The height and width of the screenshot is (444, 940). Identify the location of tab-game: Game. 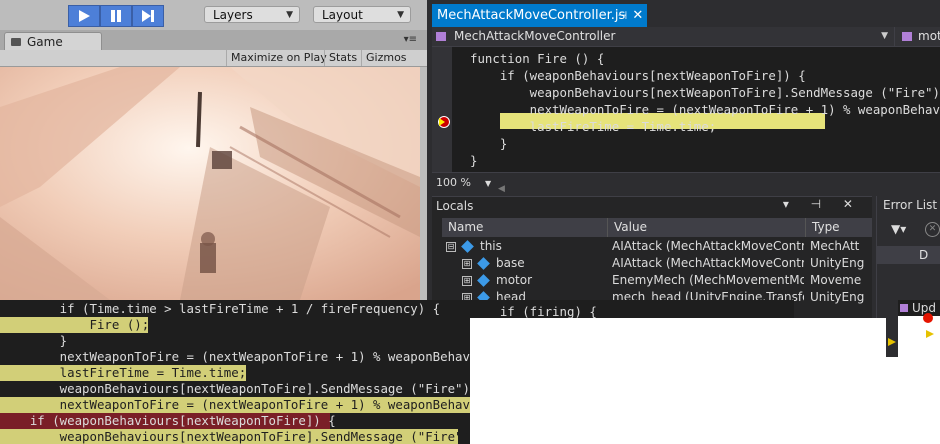
(53, 41).